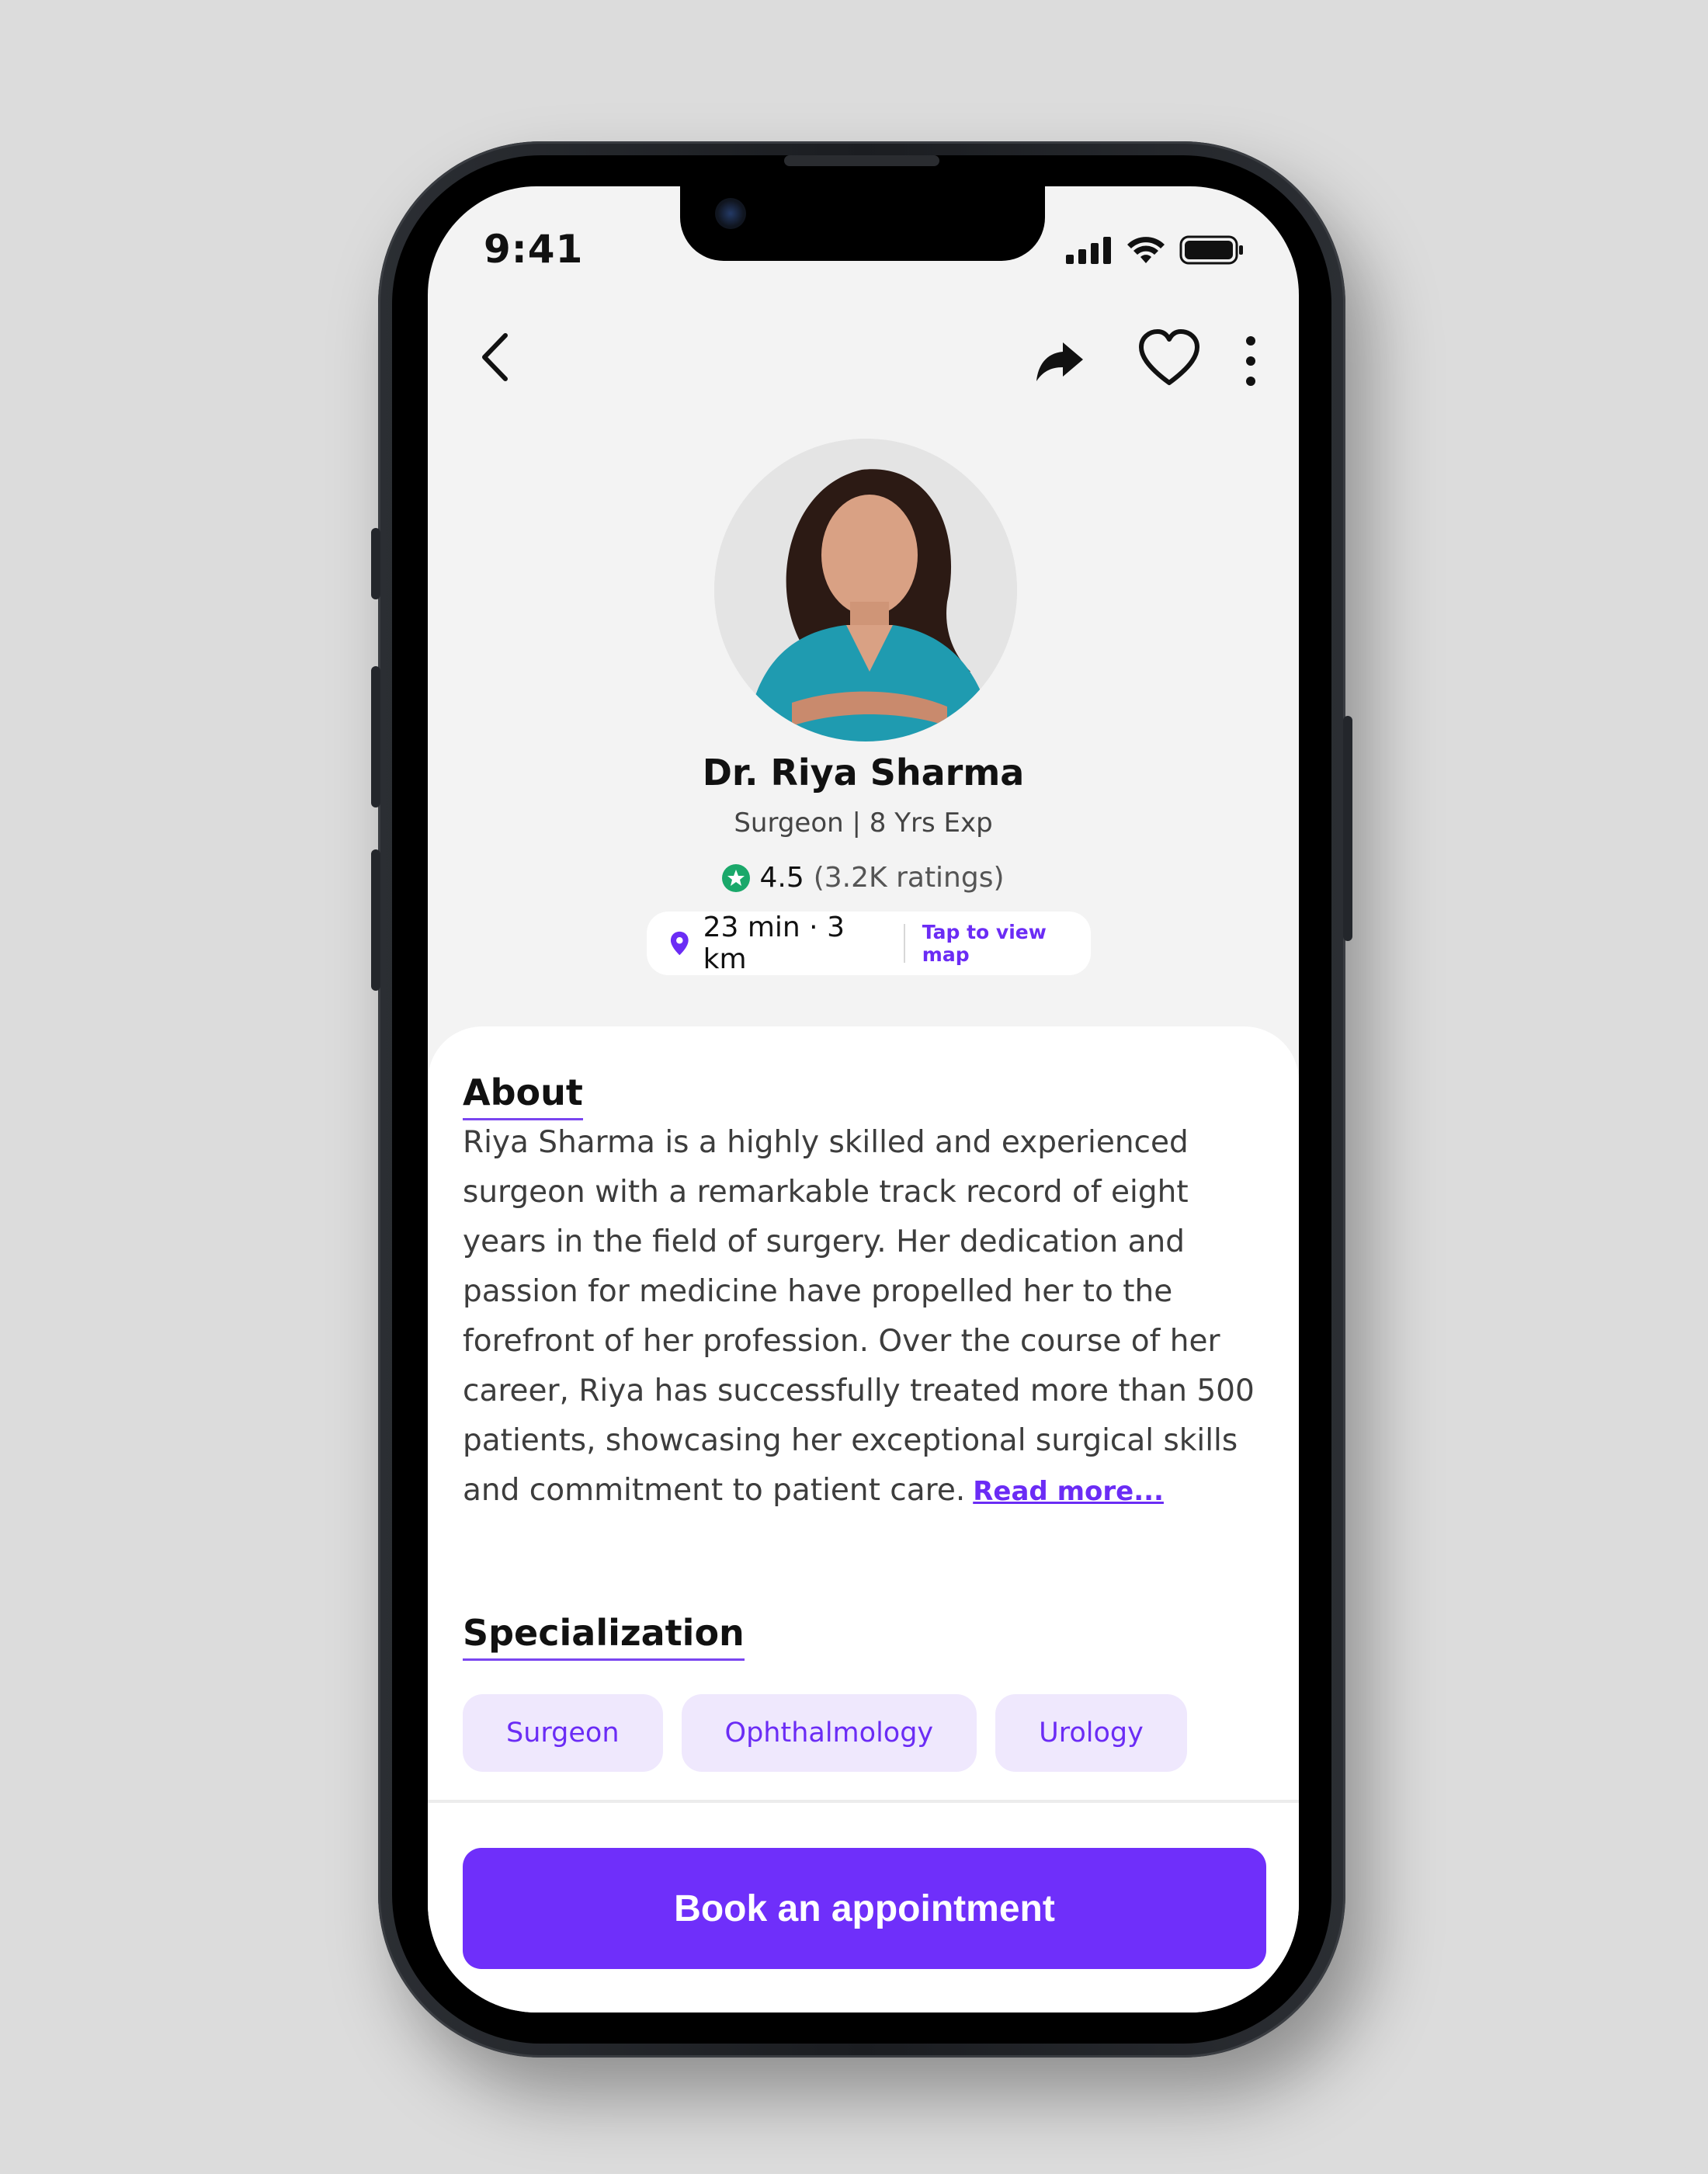 The image size is (1708, 2174). What do you see at coordinates (1250, 361) in the screenshot?
I see `more-icon` at bounding box center [1250, 361].